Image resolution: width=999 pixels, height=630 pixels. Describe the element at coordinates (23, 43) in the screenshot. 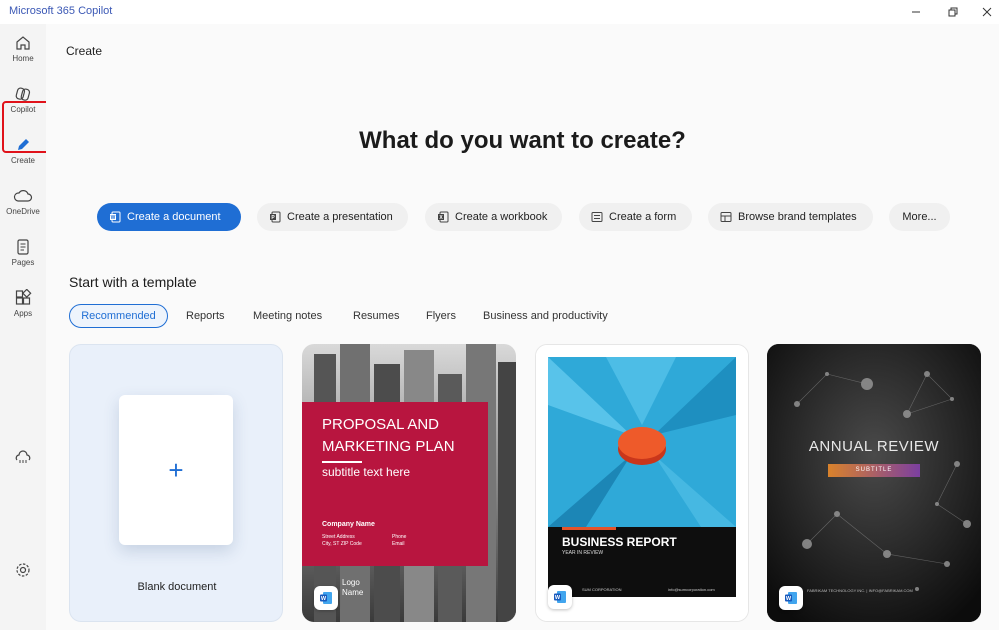

I see `home-icon` at that location.